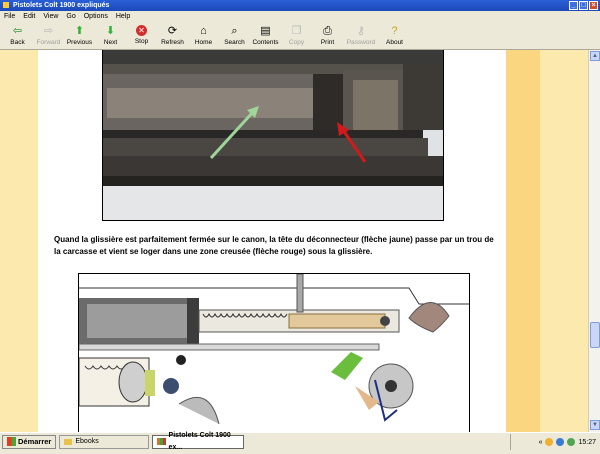  Describe the element at coordinates (555, 442) in the screenshot. I see `system-tray: « 15:27` at that location.